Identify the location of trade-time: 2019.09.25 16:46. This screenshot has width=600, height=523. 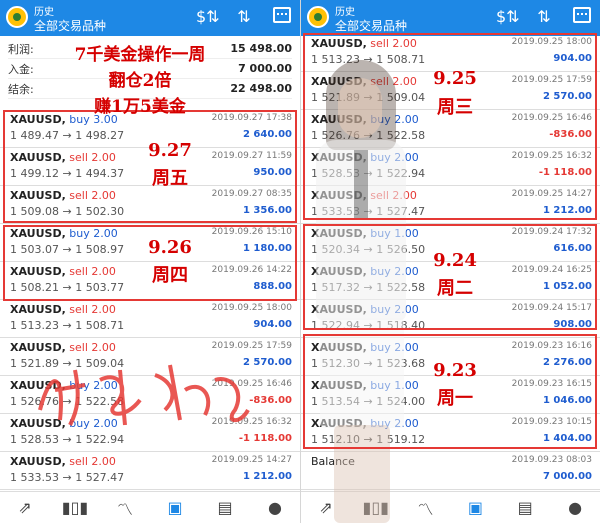
(251, 384).